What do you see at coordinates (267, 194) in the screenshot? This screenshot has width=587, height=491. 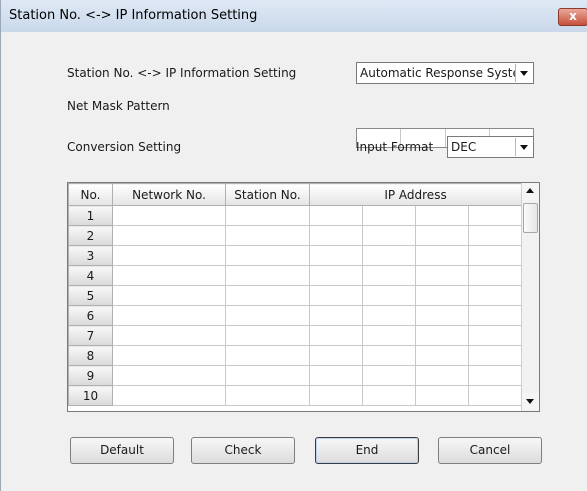 I see `col-header-station-no: Station No.` at bounding box center [267, 194].